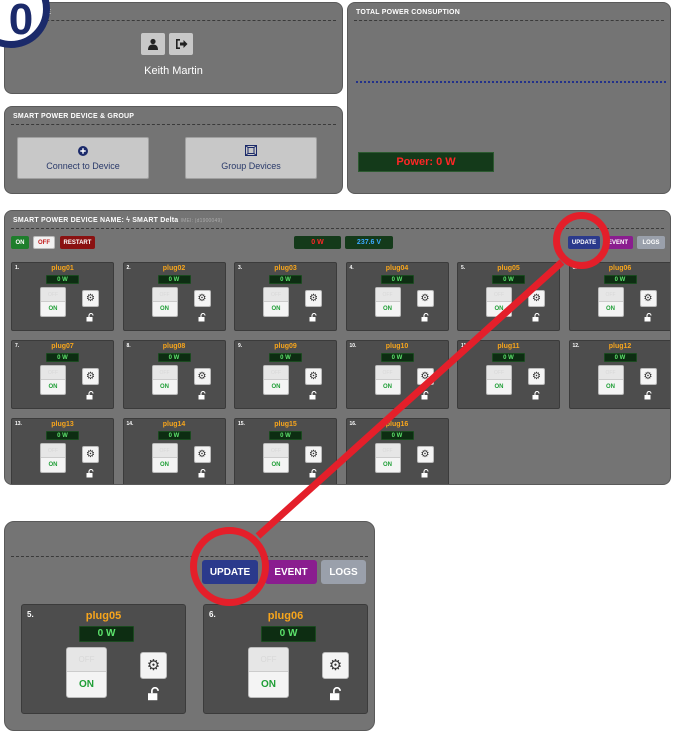 The height and width of the screenshot is (731, 673). Describe the element at coordinates (285, 346) in the screenshot. I see `plug-name: plug09` at that location.